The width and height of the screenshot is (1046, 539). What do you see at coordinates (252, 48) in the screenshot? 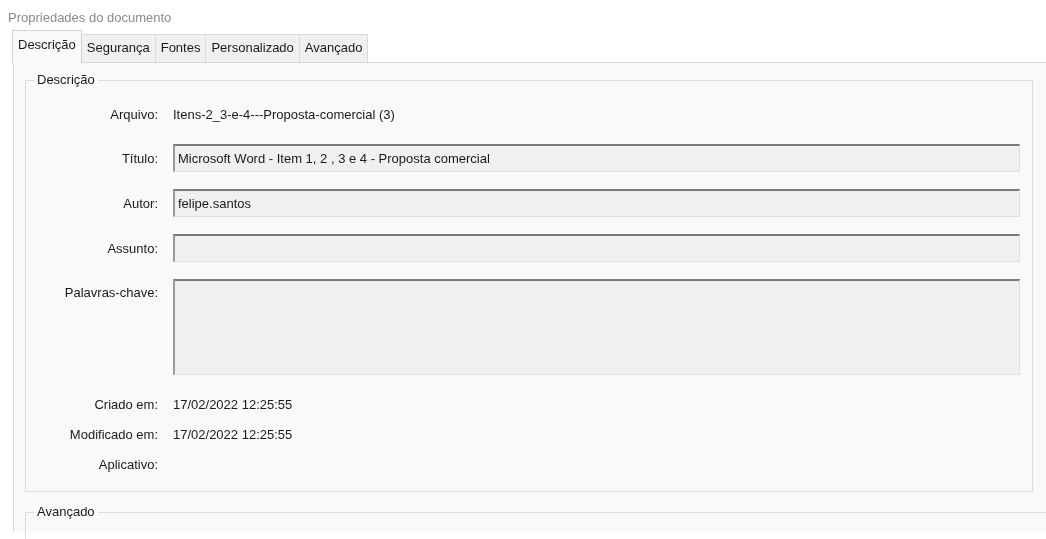
I see `tab: Personalizado` at bounding box center [252, 48].